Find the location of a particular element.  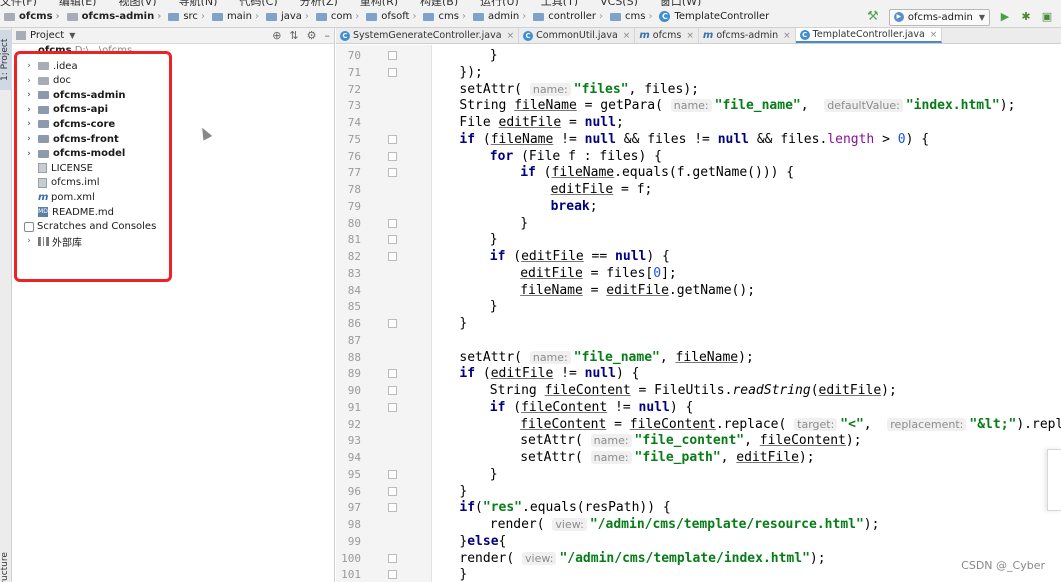

breadcrumb-item: C TemplateController is located at coordinates (714, 17).